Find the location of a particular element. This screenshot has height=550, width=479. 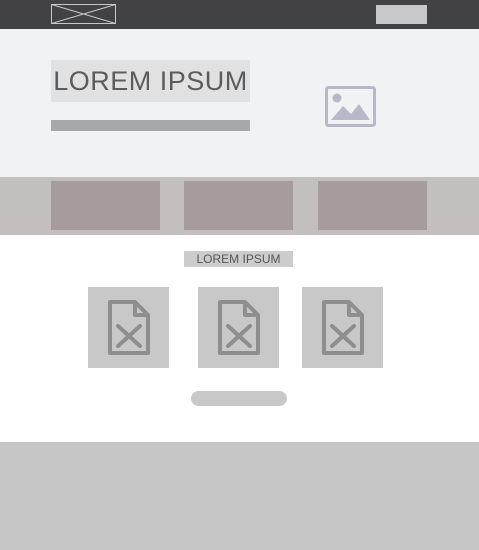

image-icon is located at coordinates (350, 106).